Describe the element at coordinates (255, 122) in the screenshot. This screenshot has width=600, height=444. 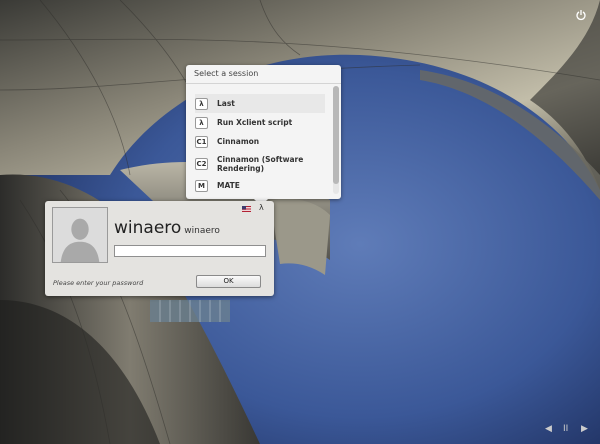
I see `session-item-label: Run Xclient script` at that location.